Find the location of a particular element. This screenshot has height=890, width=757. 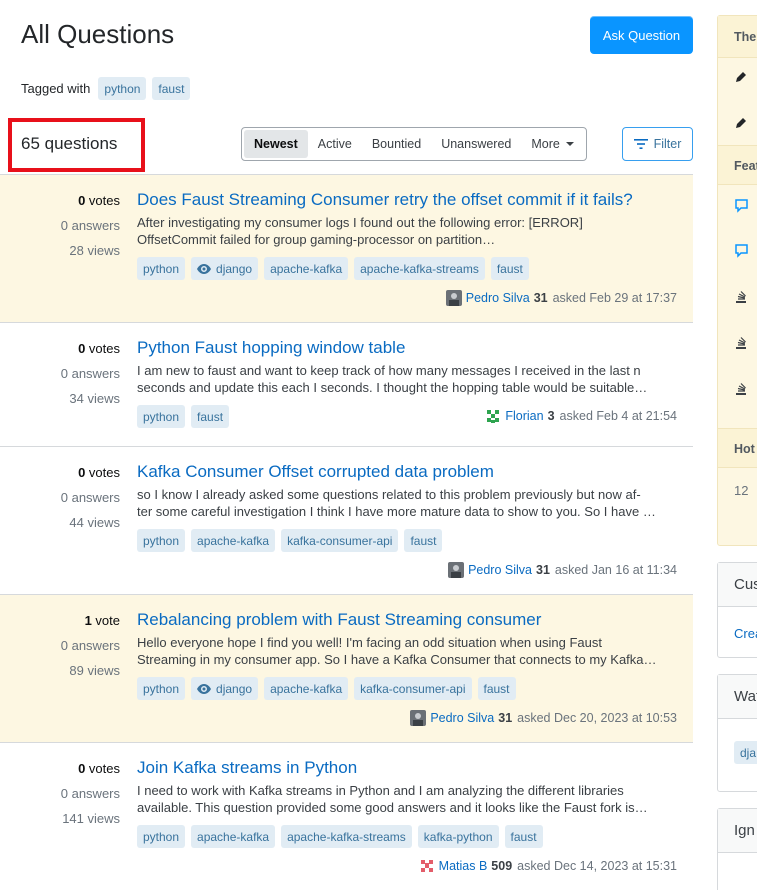

question-stats: 1 vote 0 answers 89 views is located at coordinates (60, 645).